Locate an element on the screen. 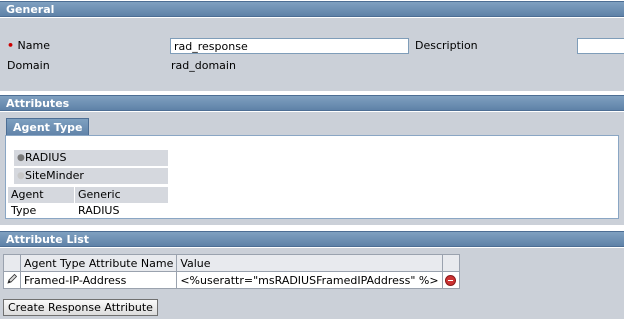 This screenshot has width=624, height=319. description-input is located at coordinates (600, 46).